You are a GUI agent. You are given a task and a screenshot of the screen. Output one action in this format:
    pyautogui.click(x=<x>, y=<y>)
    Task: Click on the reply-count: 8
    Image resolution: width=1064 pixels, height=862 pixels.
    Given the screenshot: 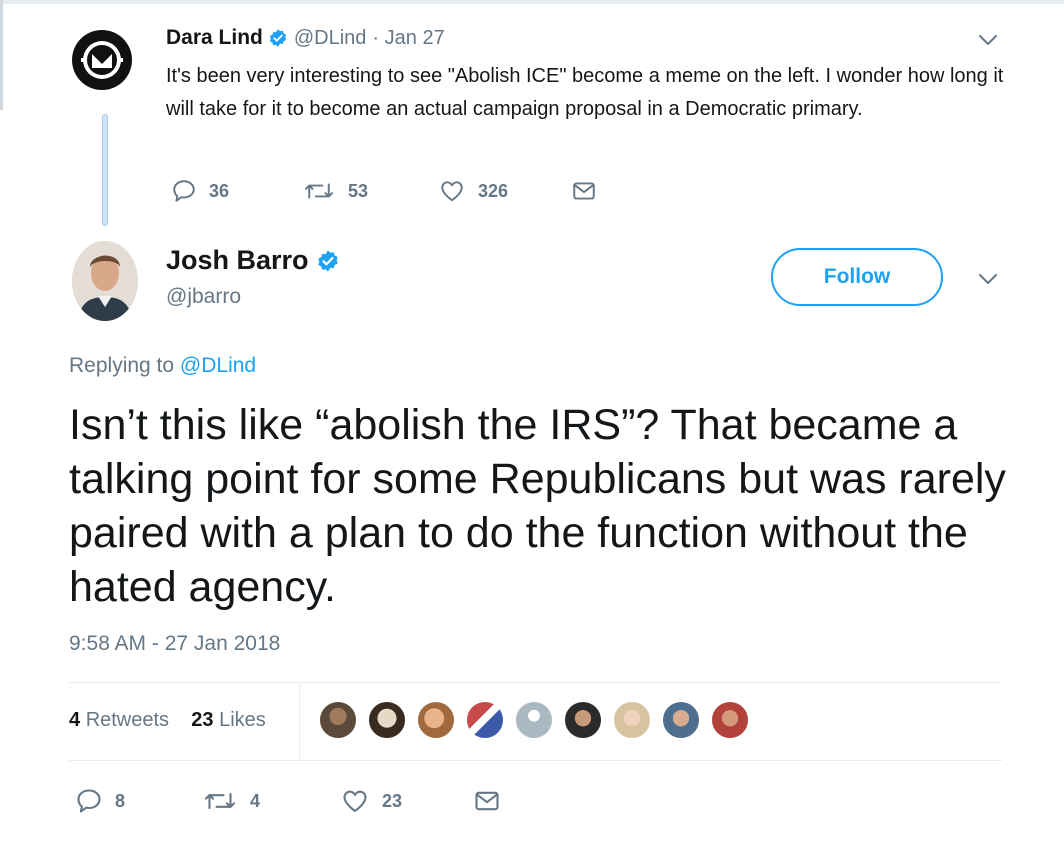 What is the action you would take?
    pyautogui.click(x=120, y=800)
    